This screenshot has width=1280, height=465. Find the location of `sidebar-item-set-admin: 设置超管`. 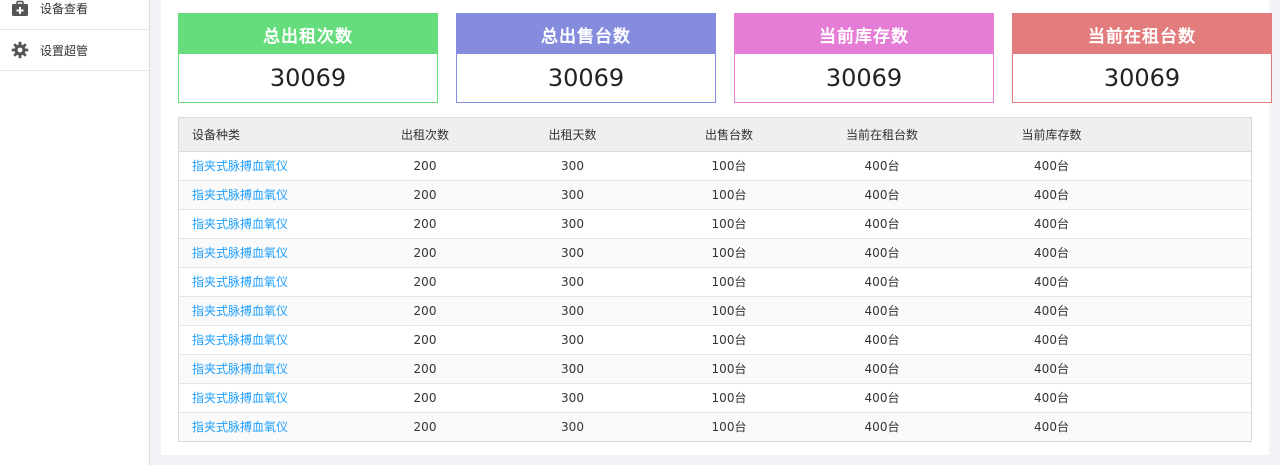

sidebar-item-set-admin: 设置超管 is located at coordinates (75, 50).